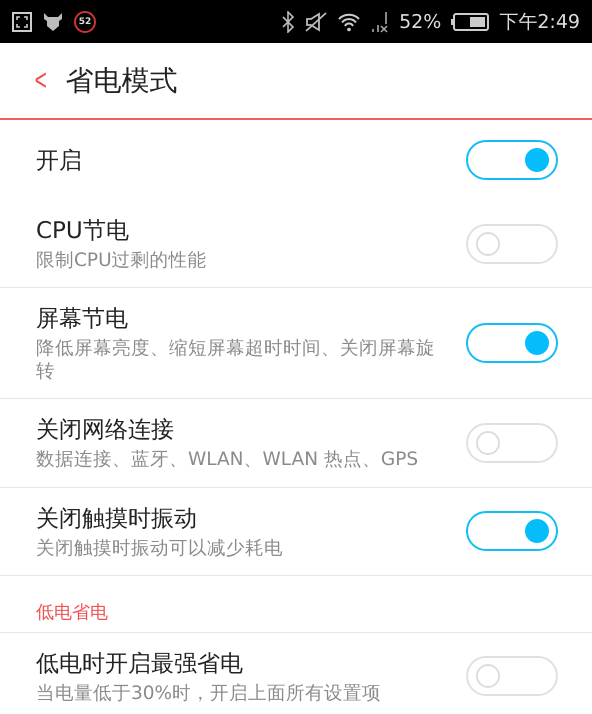 This screenshot has height=714, width=592. I want to click on page-title: 省电模式, so click(122, 80).